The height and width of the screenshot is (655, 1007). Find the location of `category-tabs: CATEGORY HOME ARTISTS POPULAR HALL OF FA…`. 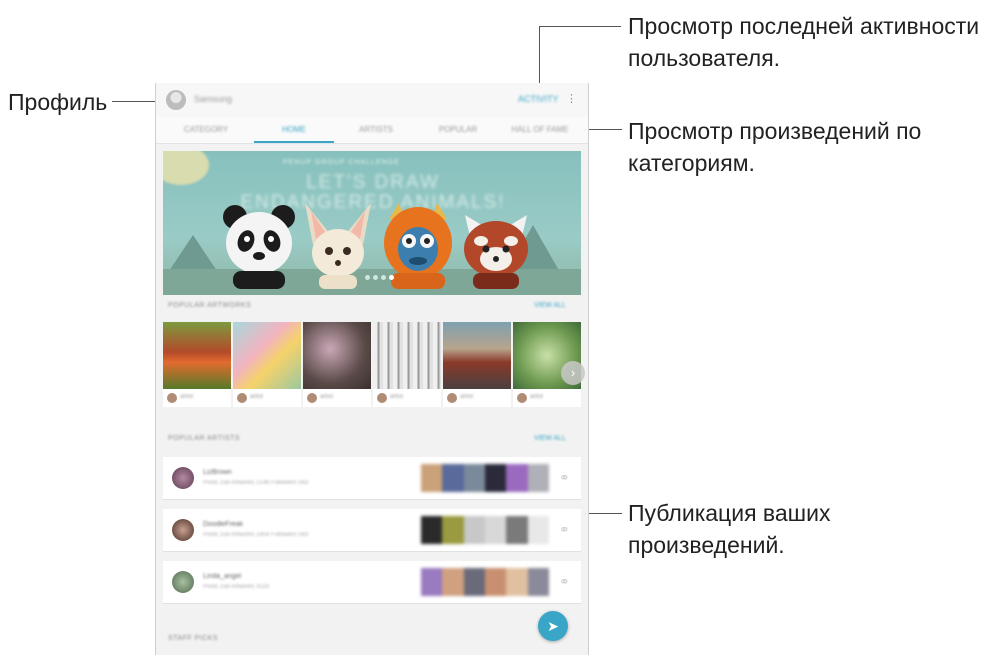

category-tabs: CATEGORY HOME ARTISTS POPULAR HALL OF FA… is located at coordinates (372, 130).